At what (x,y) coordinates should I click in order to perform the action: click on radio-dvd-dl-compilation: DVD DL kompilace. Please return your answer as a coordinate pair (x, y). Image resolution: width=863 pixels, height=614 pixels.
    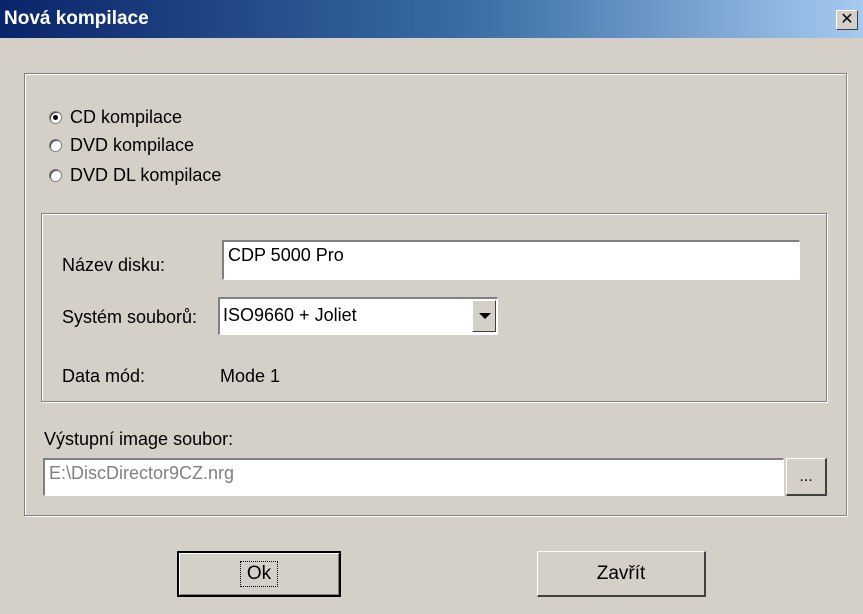
    Looking at the image, I should click on (135, 175).